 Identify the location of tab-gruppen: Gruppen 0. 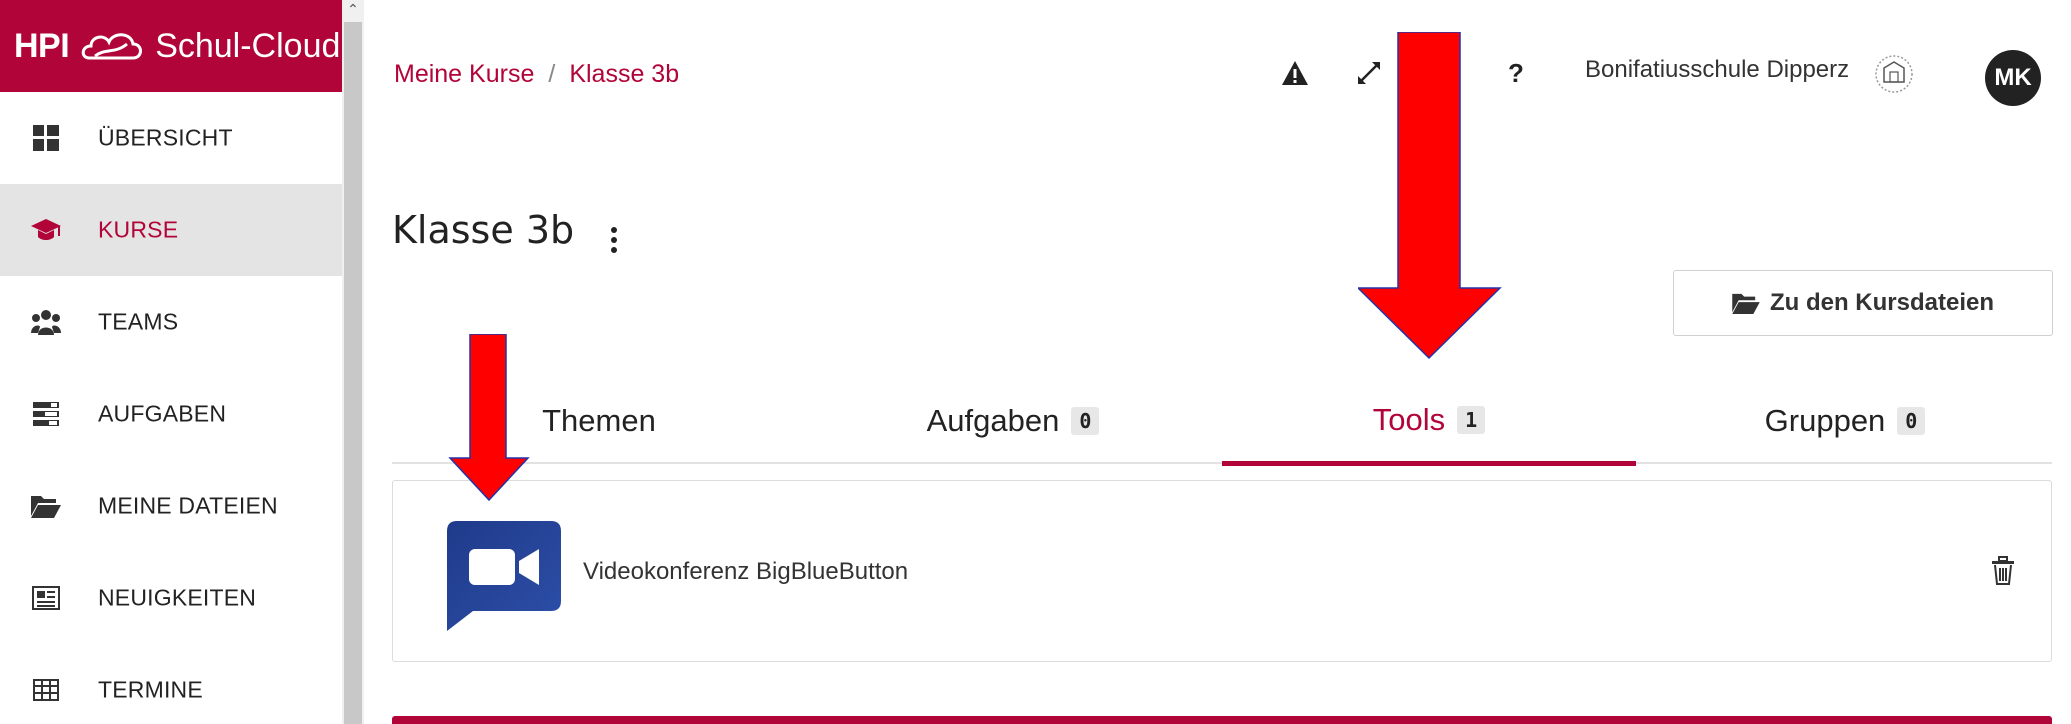
(1845, 421).